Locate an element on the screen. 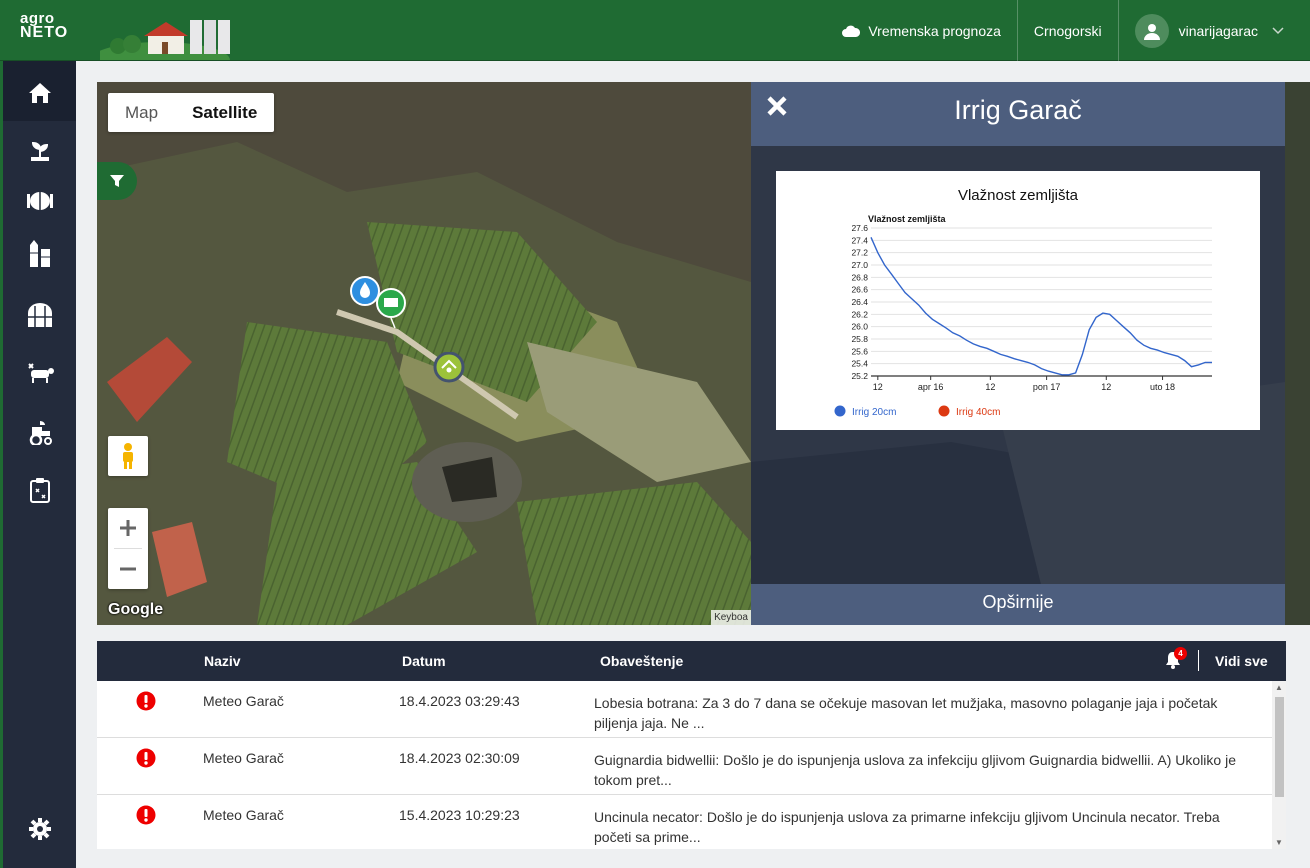 The height and width of the screenshot is (868, 1310). plant-icon is located at coordinates (40, 151).